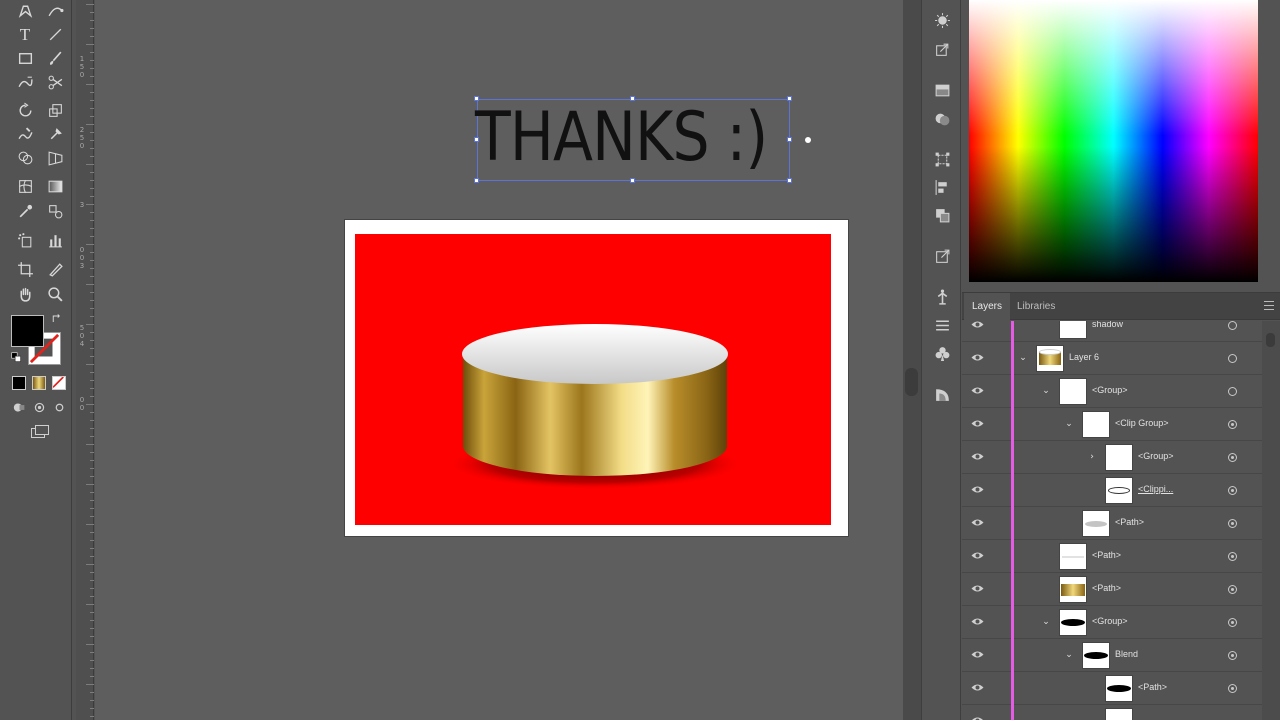 This screenshot has width=1280, height=720. Describe the element at coordinates (25, 10) in the screenshot. I see `pen-tool-icon` at that location.